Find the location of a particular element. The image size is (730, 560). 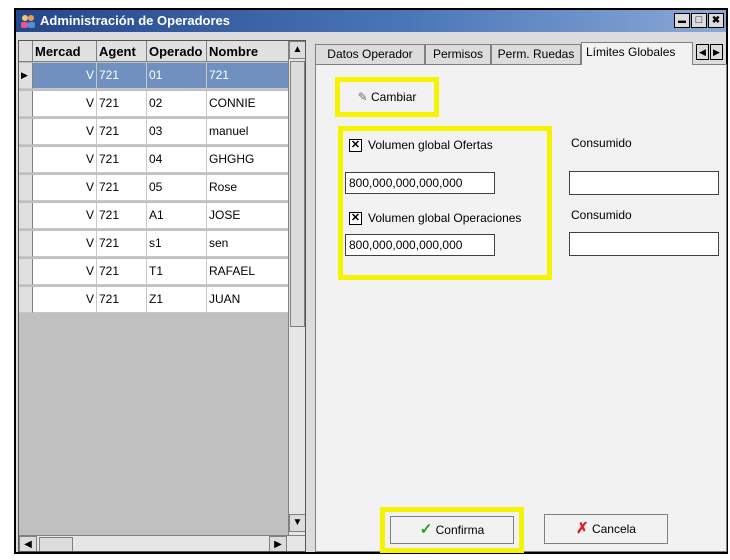

header-operador: Operado is located at coordinates (177, 51).